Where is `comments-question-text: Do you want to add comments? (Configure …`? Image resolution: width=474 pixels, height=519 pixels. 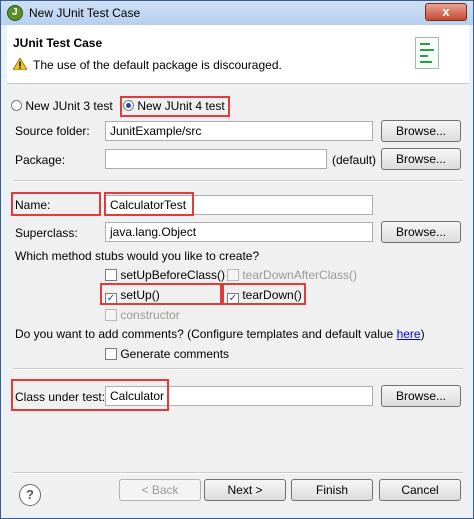
comments-question-text: Do you want to add comments? (Configure … is located at coordinates (206, 334).